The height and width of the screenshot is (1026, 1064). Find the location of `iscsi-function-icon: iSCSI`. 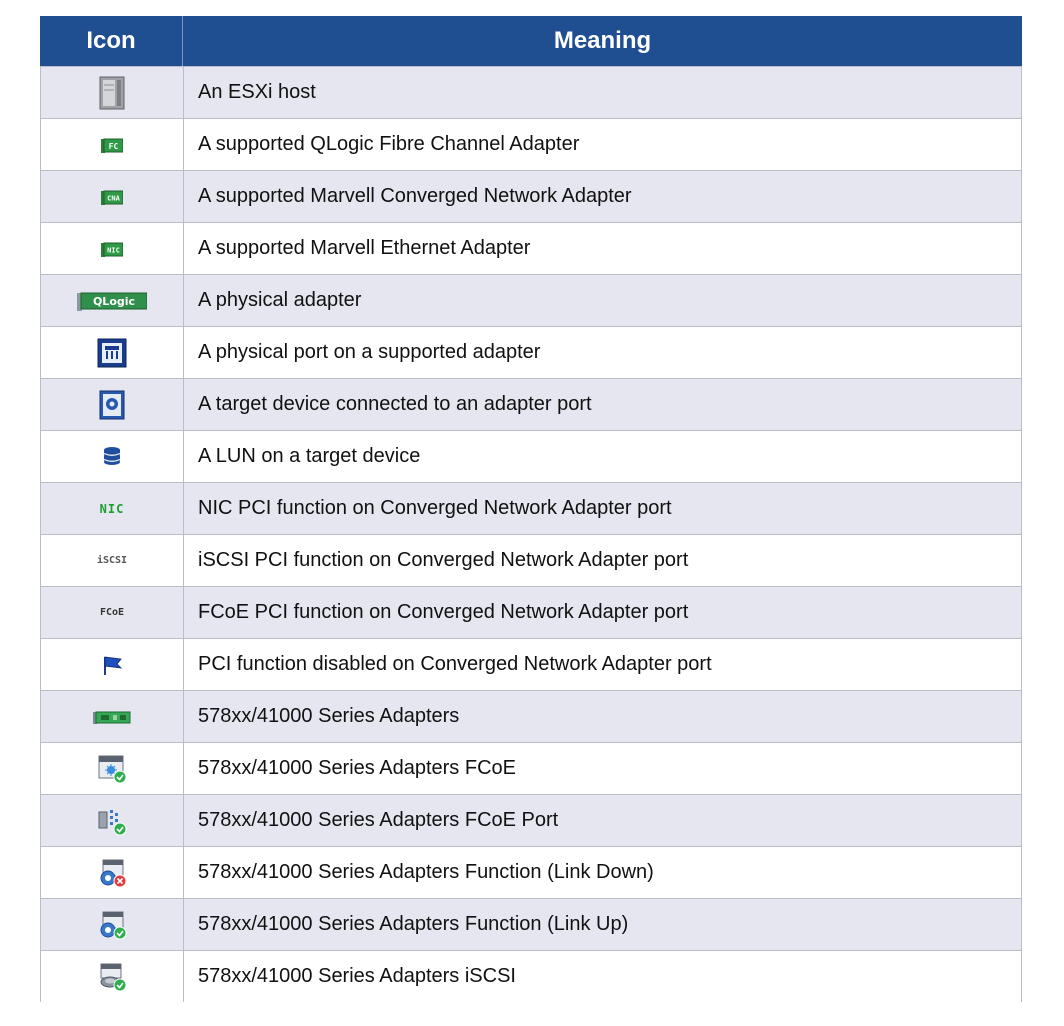

iscsi-function-icon: iSCSI is located at coordinates (112, 561).